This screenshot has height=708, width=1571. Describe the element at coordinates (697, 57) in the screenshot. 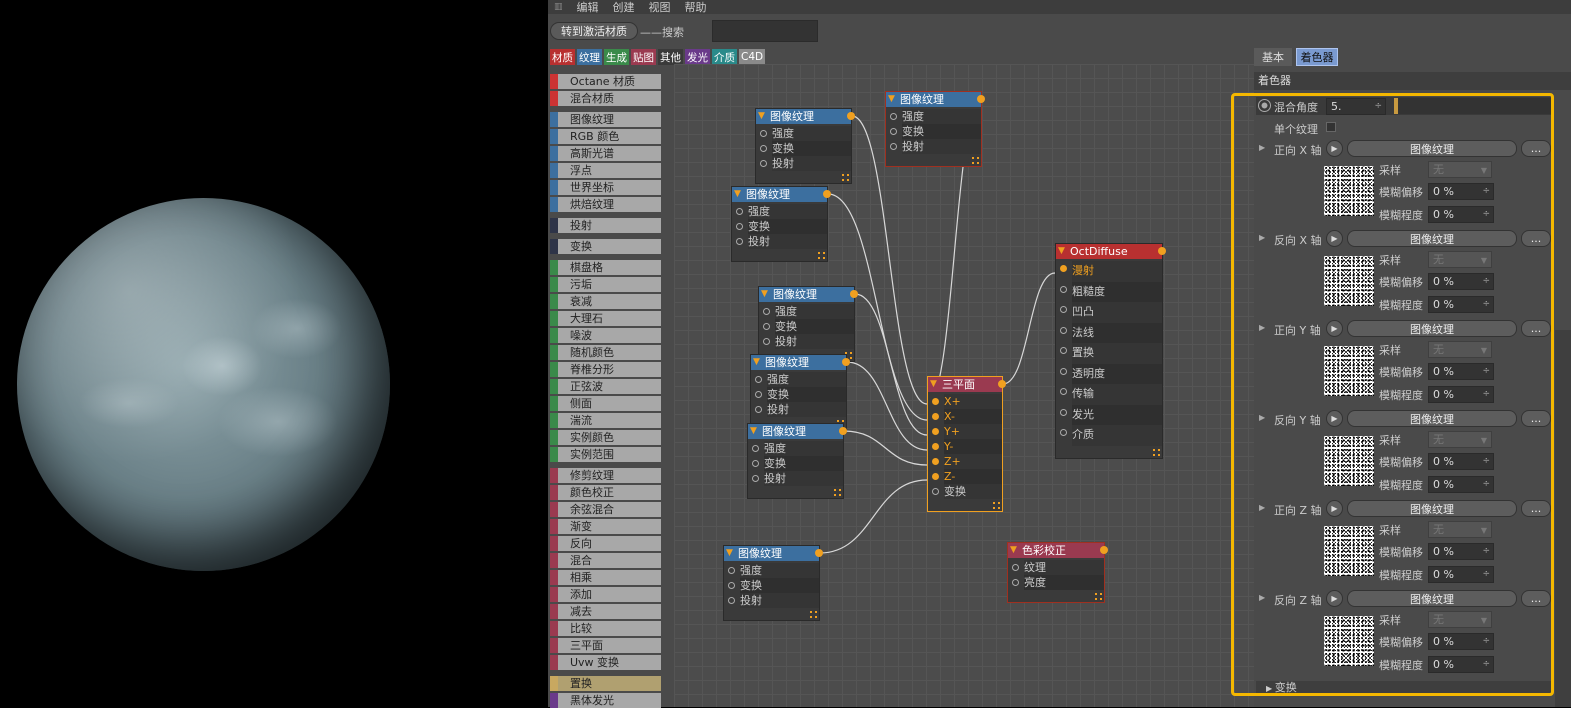

I see `category-tab: 发光` at that location.